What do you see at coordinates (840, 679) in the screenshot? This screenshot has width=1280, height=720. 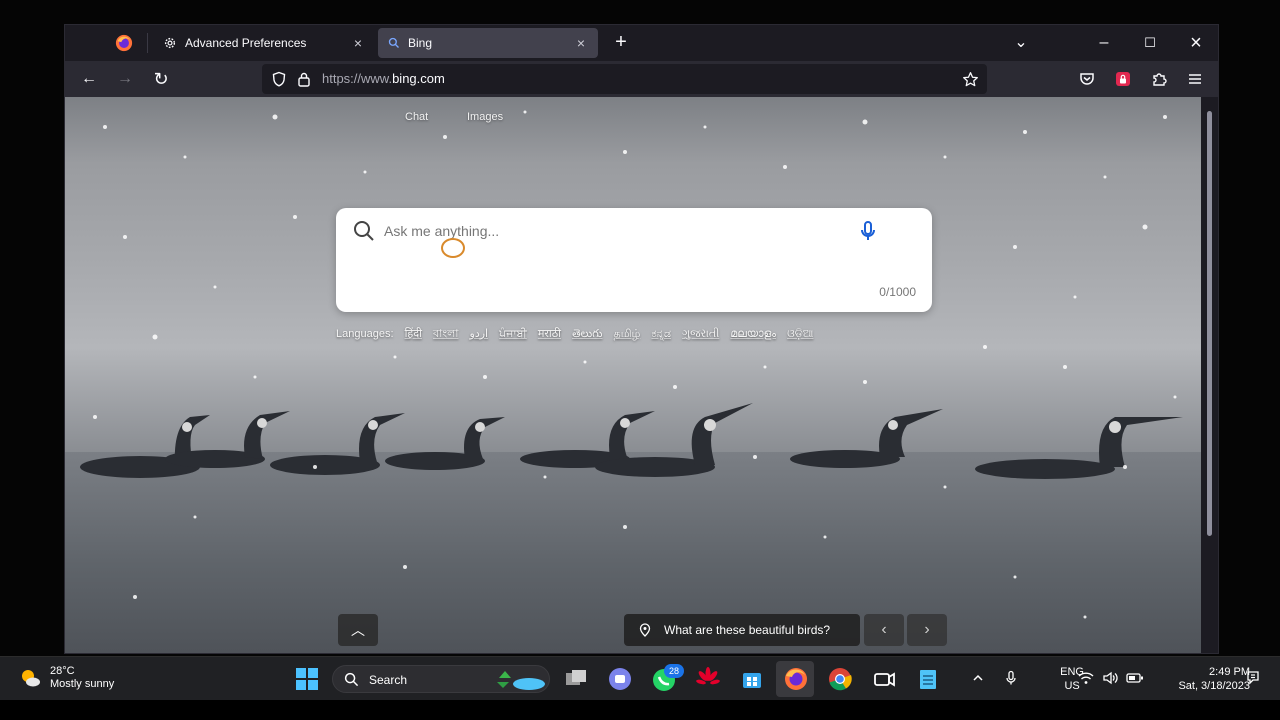 I see `chrome-icon` at bounding box center [840, 679].